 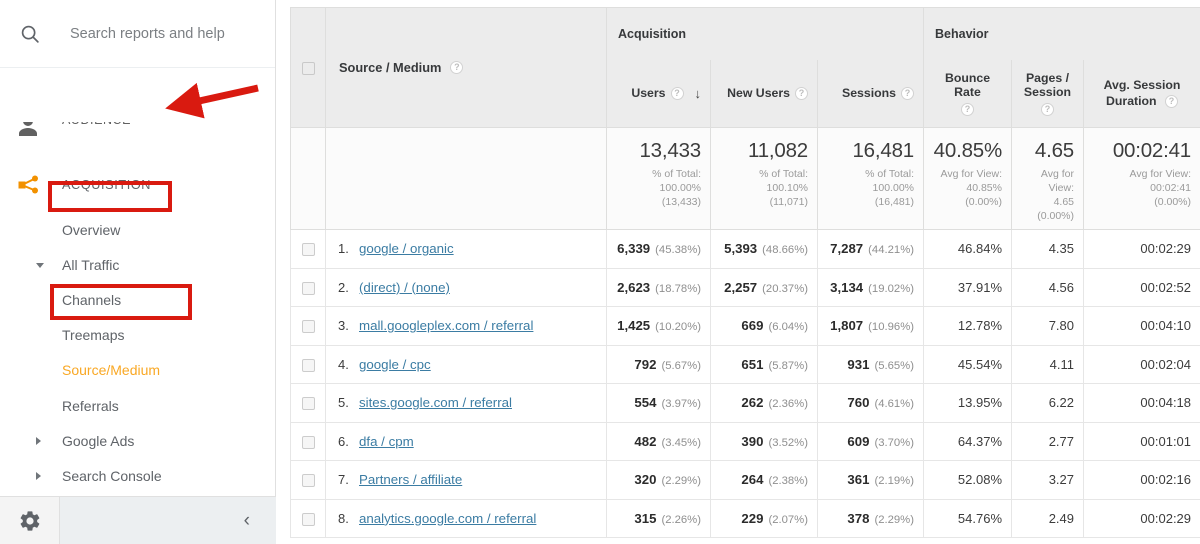 What do you see at coordinates (645, 480) in the screenshot?
I see `row-users-value: 320` at bounding box center [645, 480].